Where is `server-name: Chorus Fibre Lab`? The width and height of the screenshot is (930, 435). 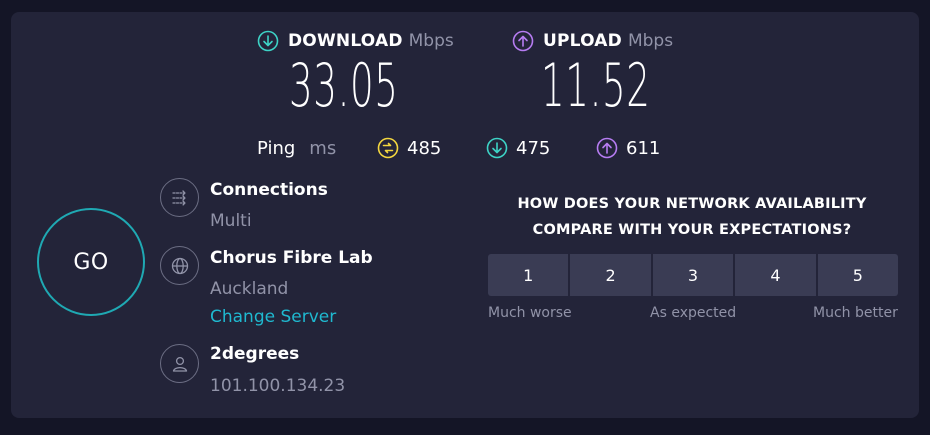 server-name: Chorus Fibre Lab is located at coordinates (291, 258).